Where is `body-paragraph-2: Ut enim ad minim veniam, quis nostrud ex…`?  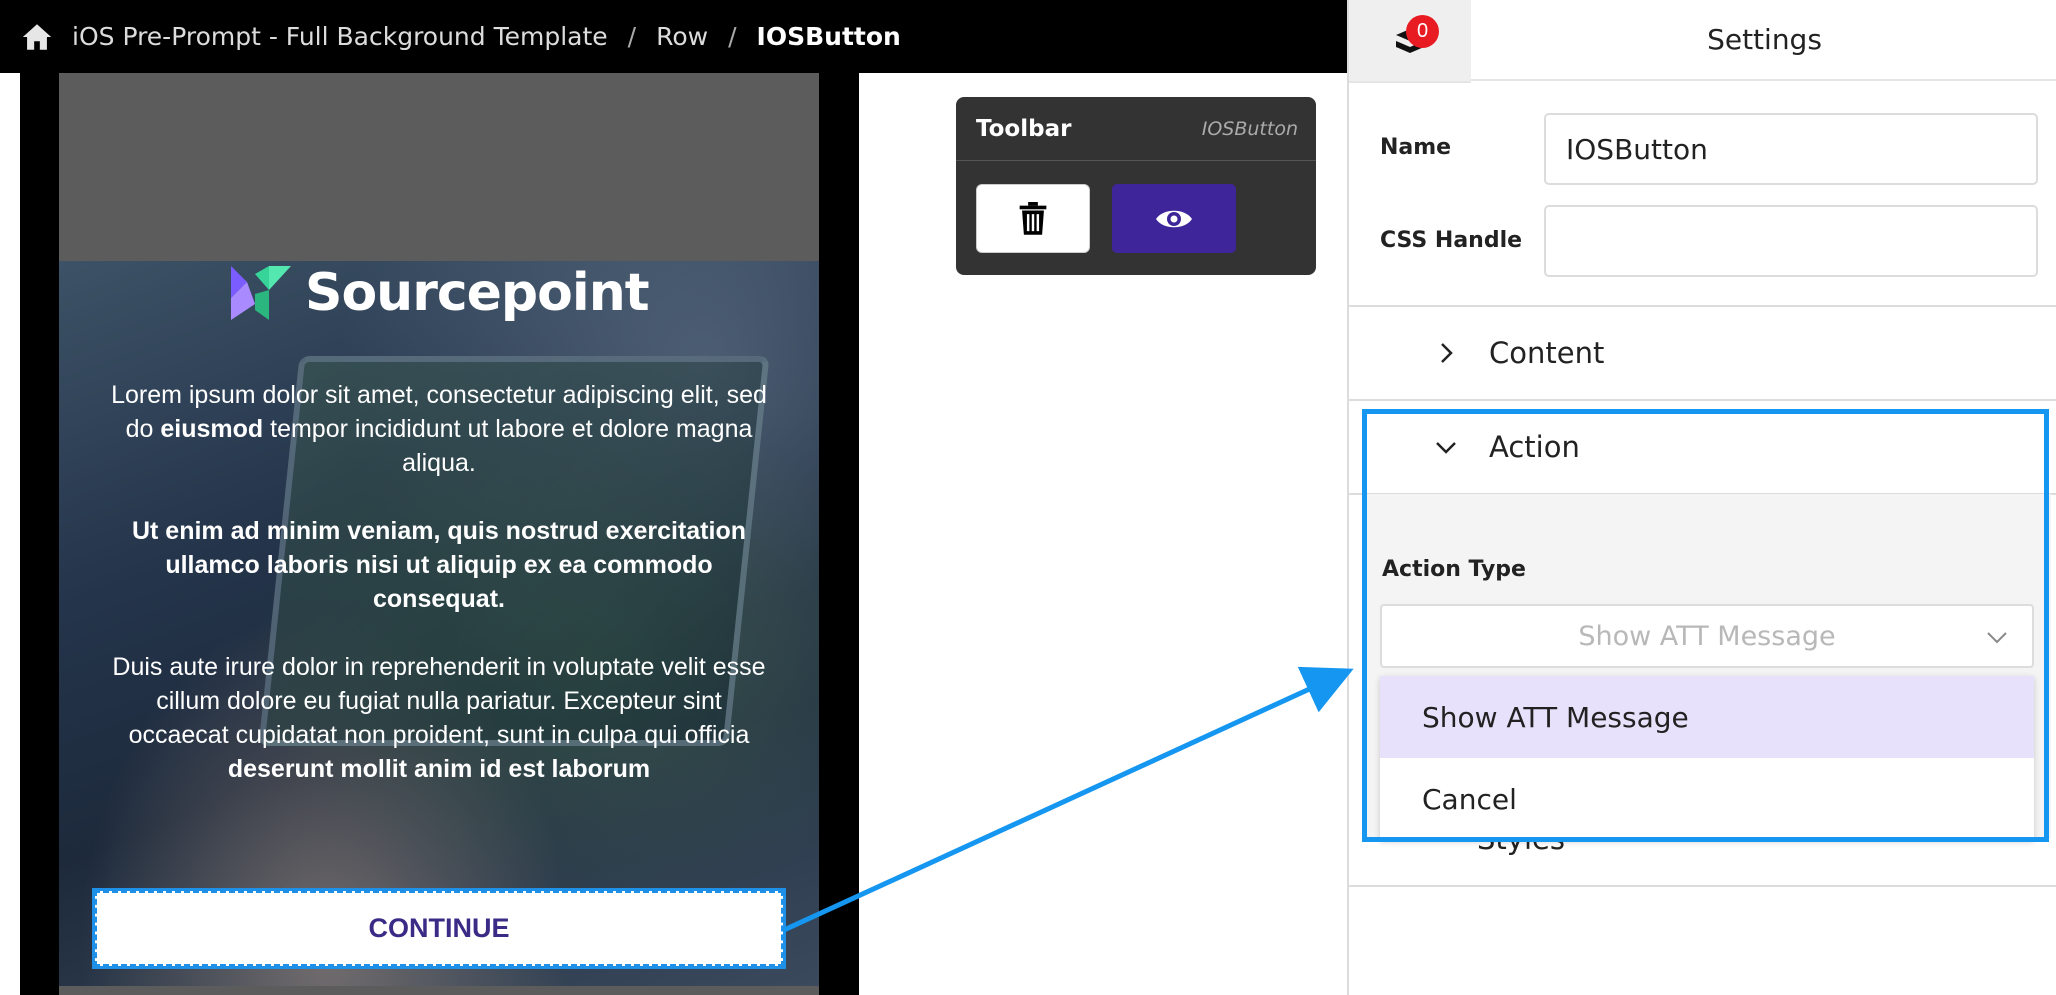 body-paragraph-2: Ut enim ad minim veniam, quis nostrud ex… is located at coordinates (438, 565).